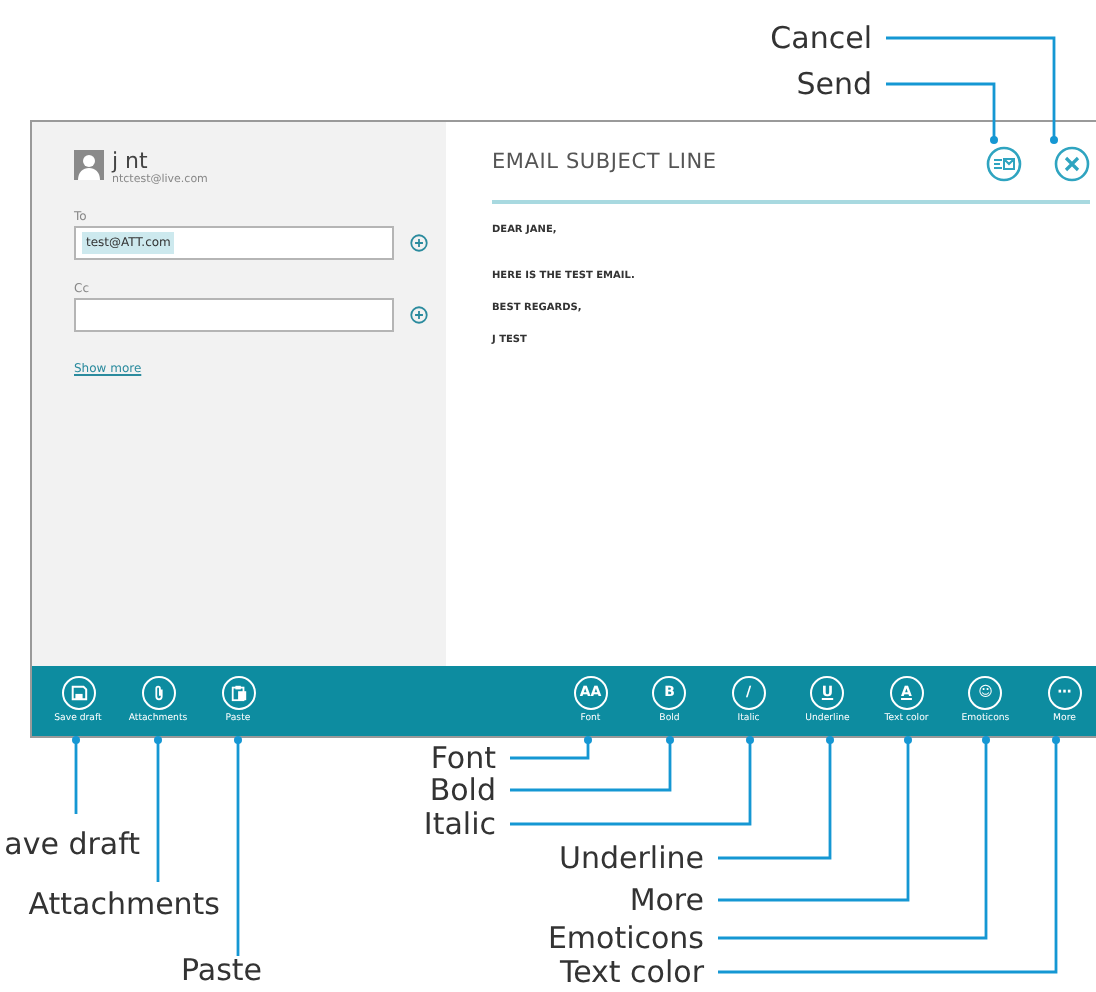 The image size is (1096, 992). I want to click on paperclip-icon, so click(158, 693).